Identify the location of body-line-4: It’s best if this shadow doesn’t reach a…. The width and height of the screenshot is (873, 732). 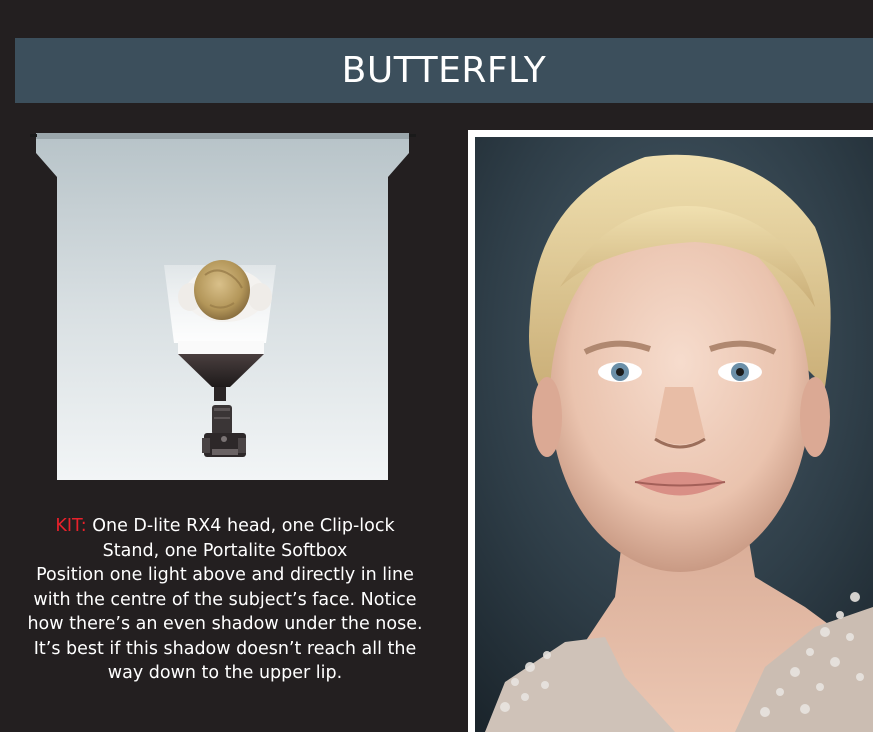
(225, 648).